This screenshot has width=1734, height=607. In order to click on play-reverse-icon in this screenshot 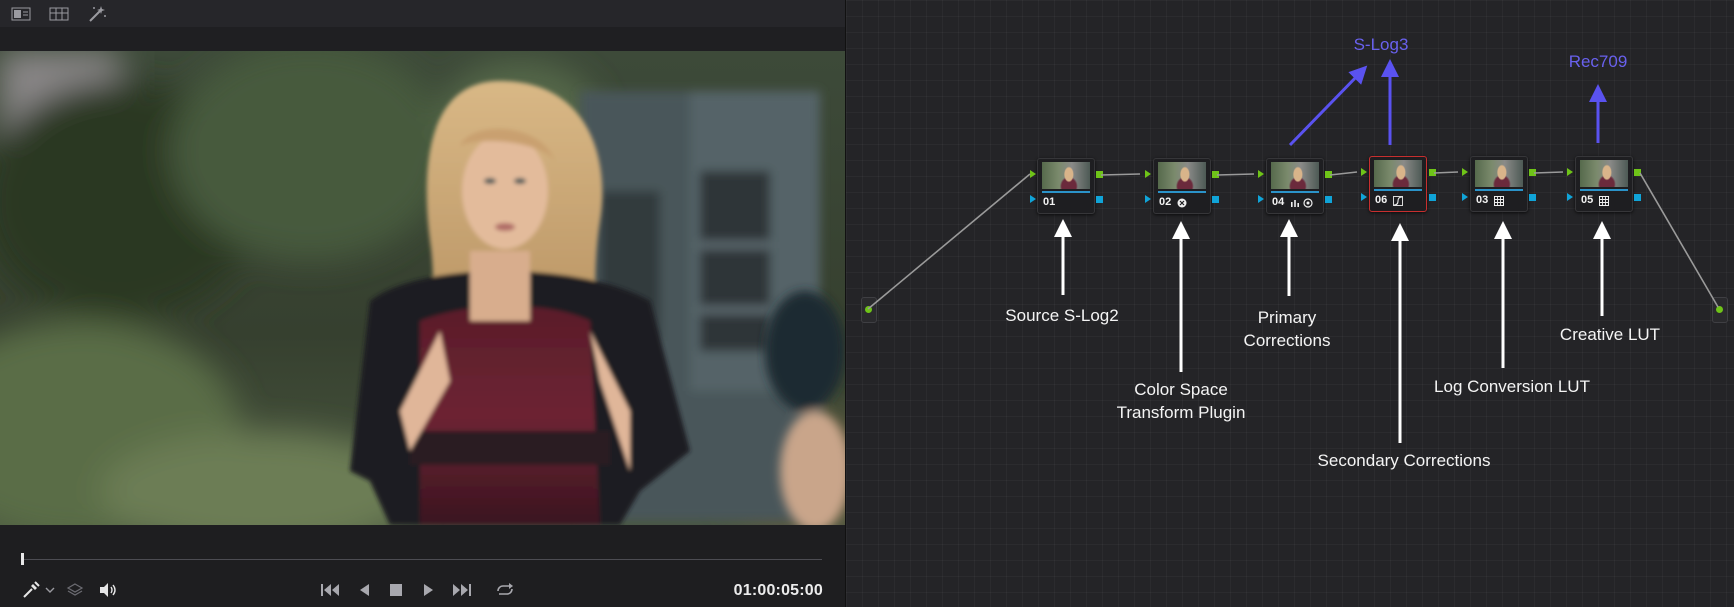, I will do `click(364, 590)`.